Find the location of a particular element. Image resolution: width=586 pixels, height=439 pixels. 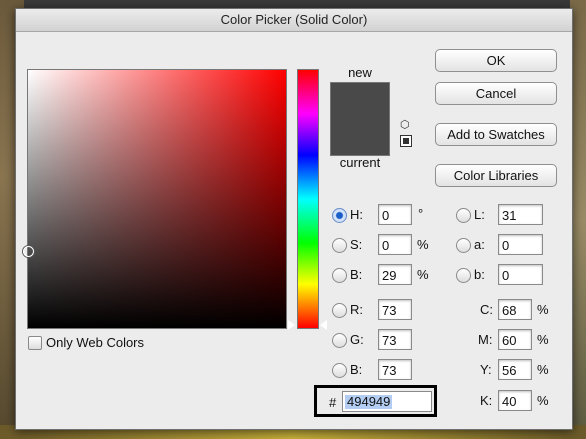

only-web-colors-label: Only Web Colors is located at coordinates (95, 342).